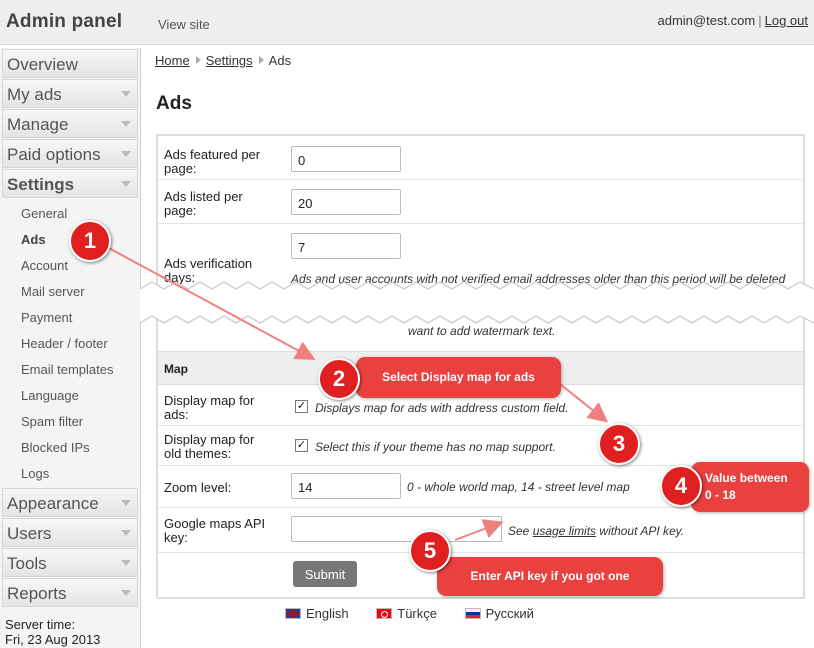 The height and width of the screenshot is (648, 814). What do you see at coordinates (70, 562) in the screenshot?
I see `nav-tools: Tools` at bounding box center [70, 562].